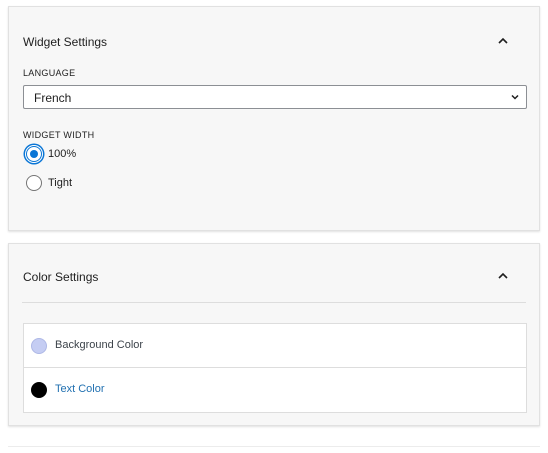  Describe the element at coordinates (275, 346) in the screenshot. I see `background-color-item: Background Color` at that location.